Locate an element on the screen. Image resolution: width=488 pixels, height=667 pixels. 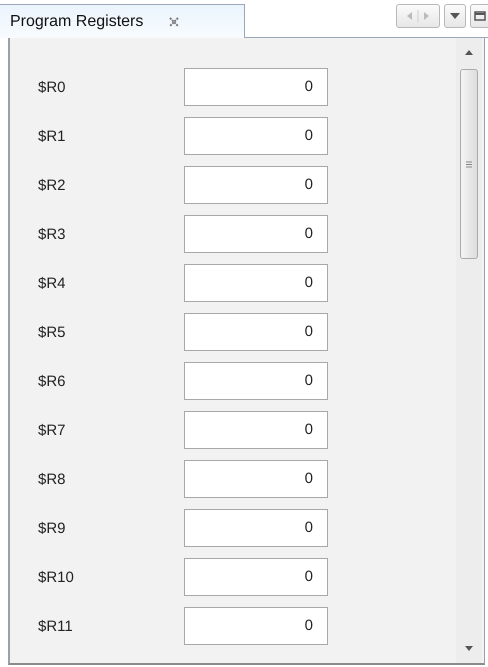
grip-icon is located at coordinates (469, 164).